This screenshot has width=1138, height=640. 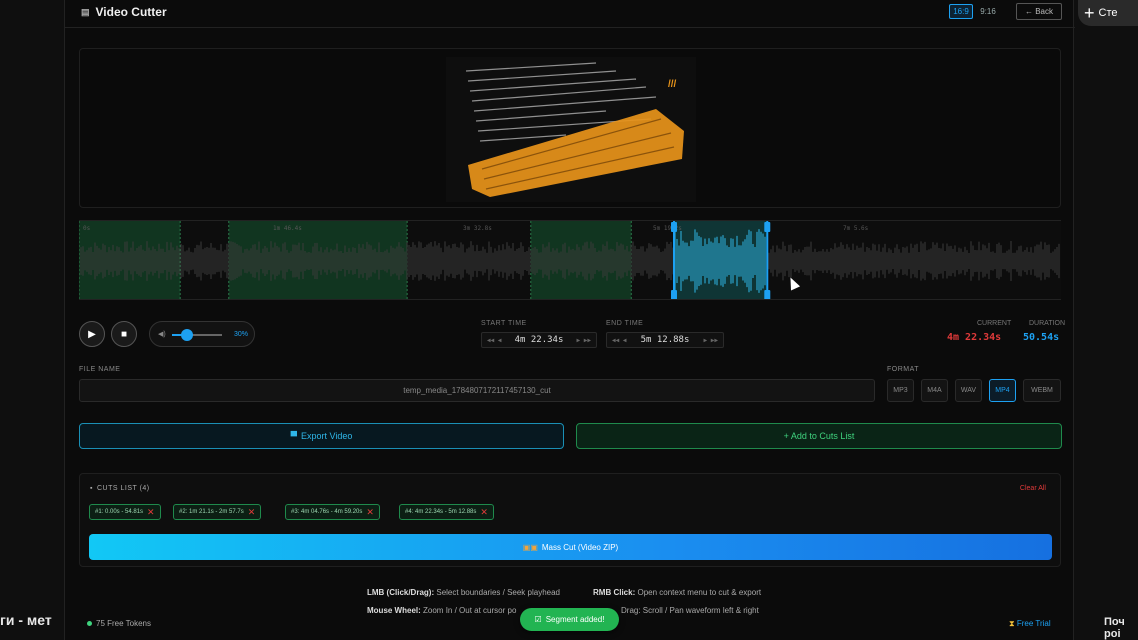 What do you see at coordinates (580, 547) in the screenshot?
I see `mass-cut-label: Mass Cut (Video ZIP)` at bounding box center [580, 547].